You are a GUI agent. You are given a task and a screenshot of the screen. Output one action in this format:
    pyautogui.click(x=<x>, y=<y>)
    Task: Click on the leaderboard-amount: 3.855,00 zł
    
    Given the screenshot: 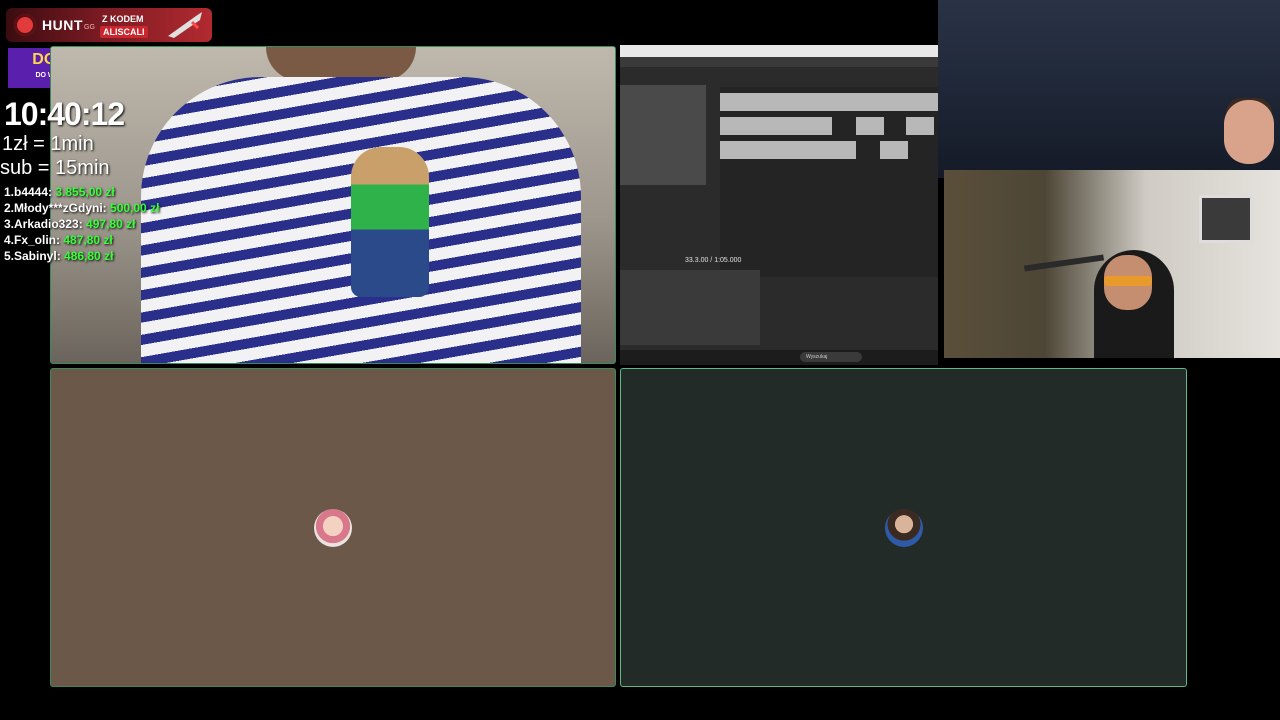 What is the action you would take?
    pyautogui.click(x=85, y=192)
    